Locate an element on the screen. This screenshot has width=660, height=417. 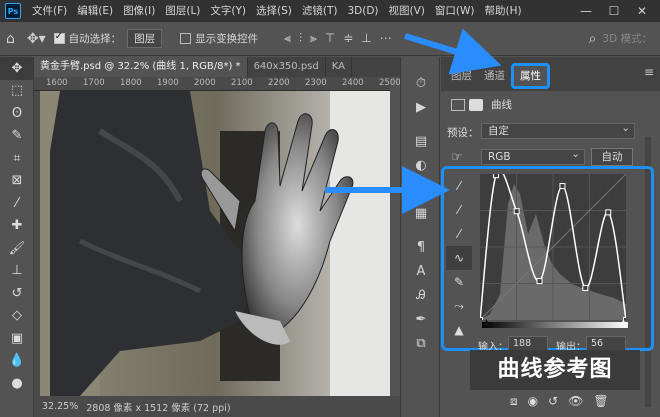
menu-item: 滤镜(T) is located at coordinates (320, 11).